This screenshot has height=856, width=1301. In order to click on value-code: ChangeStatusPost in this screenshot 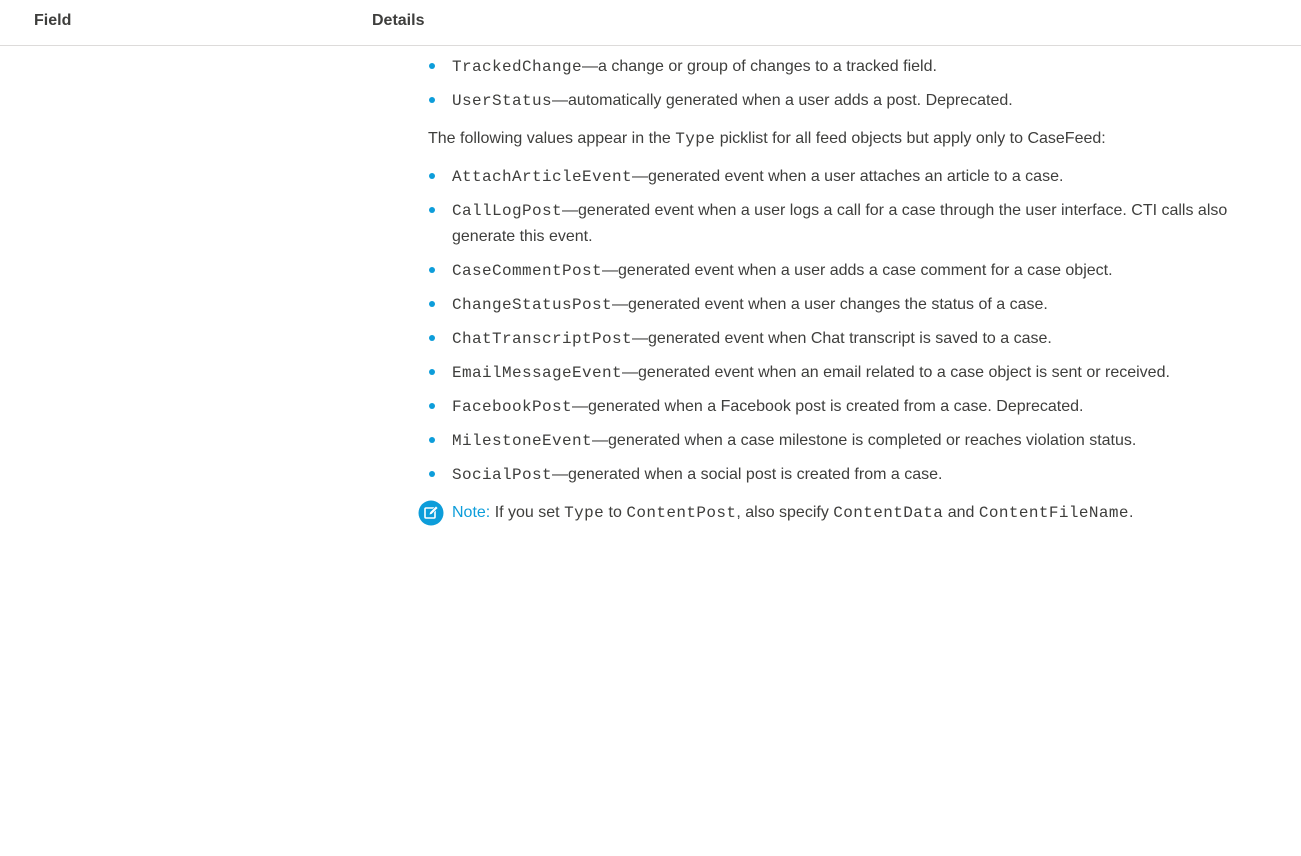, I will do `click(532, 305)`.